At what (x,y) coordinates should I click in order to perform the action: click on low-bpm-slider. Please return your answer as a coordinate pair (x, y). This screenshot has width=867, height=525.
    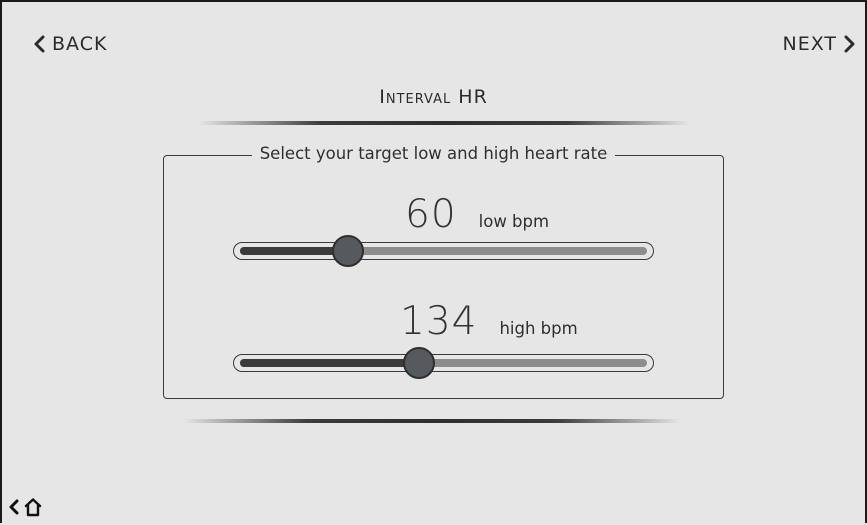
    Looking at the image, I should click on (443, 251).